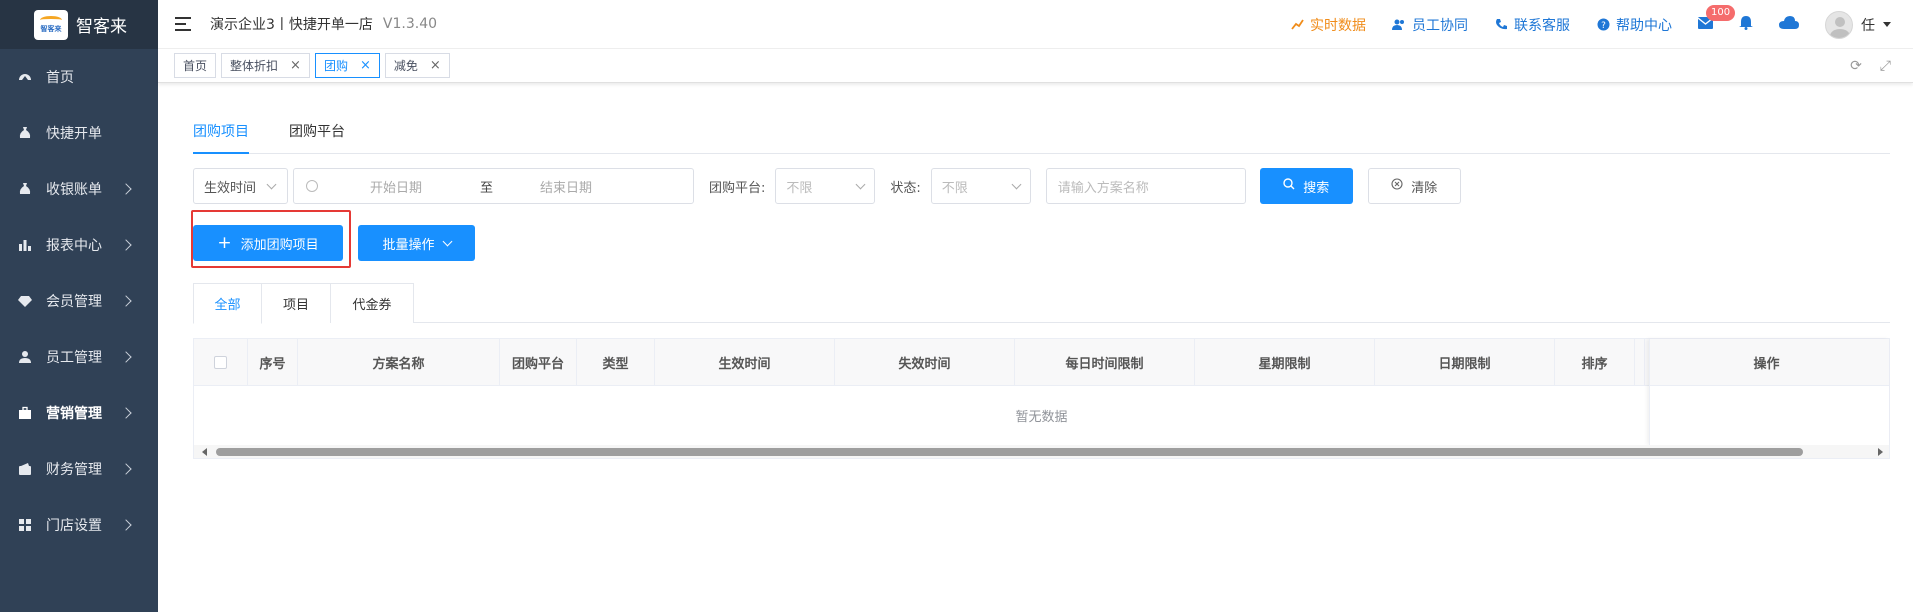  What do you see at coordinates (1465, 362) in the screenshot?
I see `column-header: 日期限制` at bounding box center [1465, 362].